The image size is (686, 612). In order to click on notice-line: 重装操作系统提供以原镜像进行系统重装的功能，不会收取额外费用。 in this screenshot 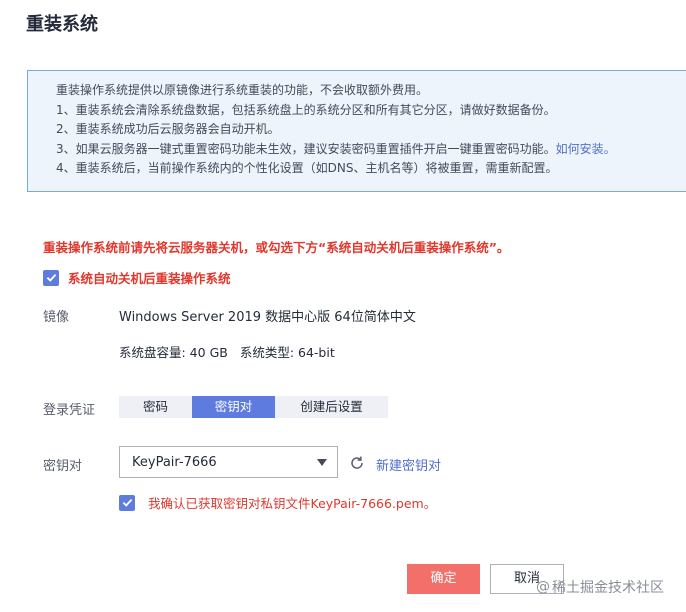, I will do `click(242, 90)`.